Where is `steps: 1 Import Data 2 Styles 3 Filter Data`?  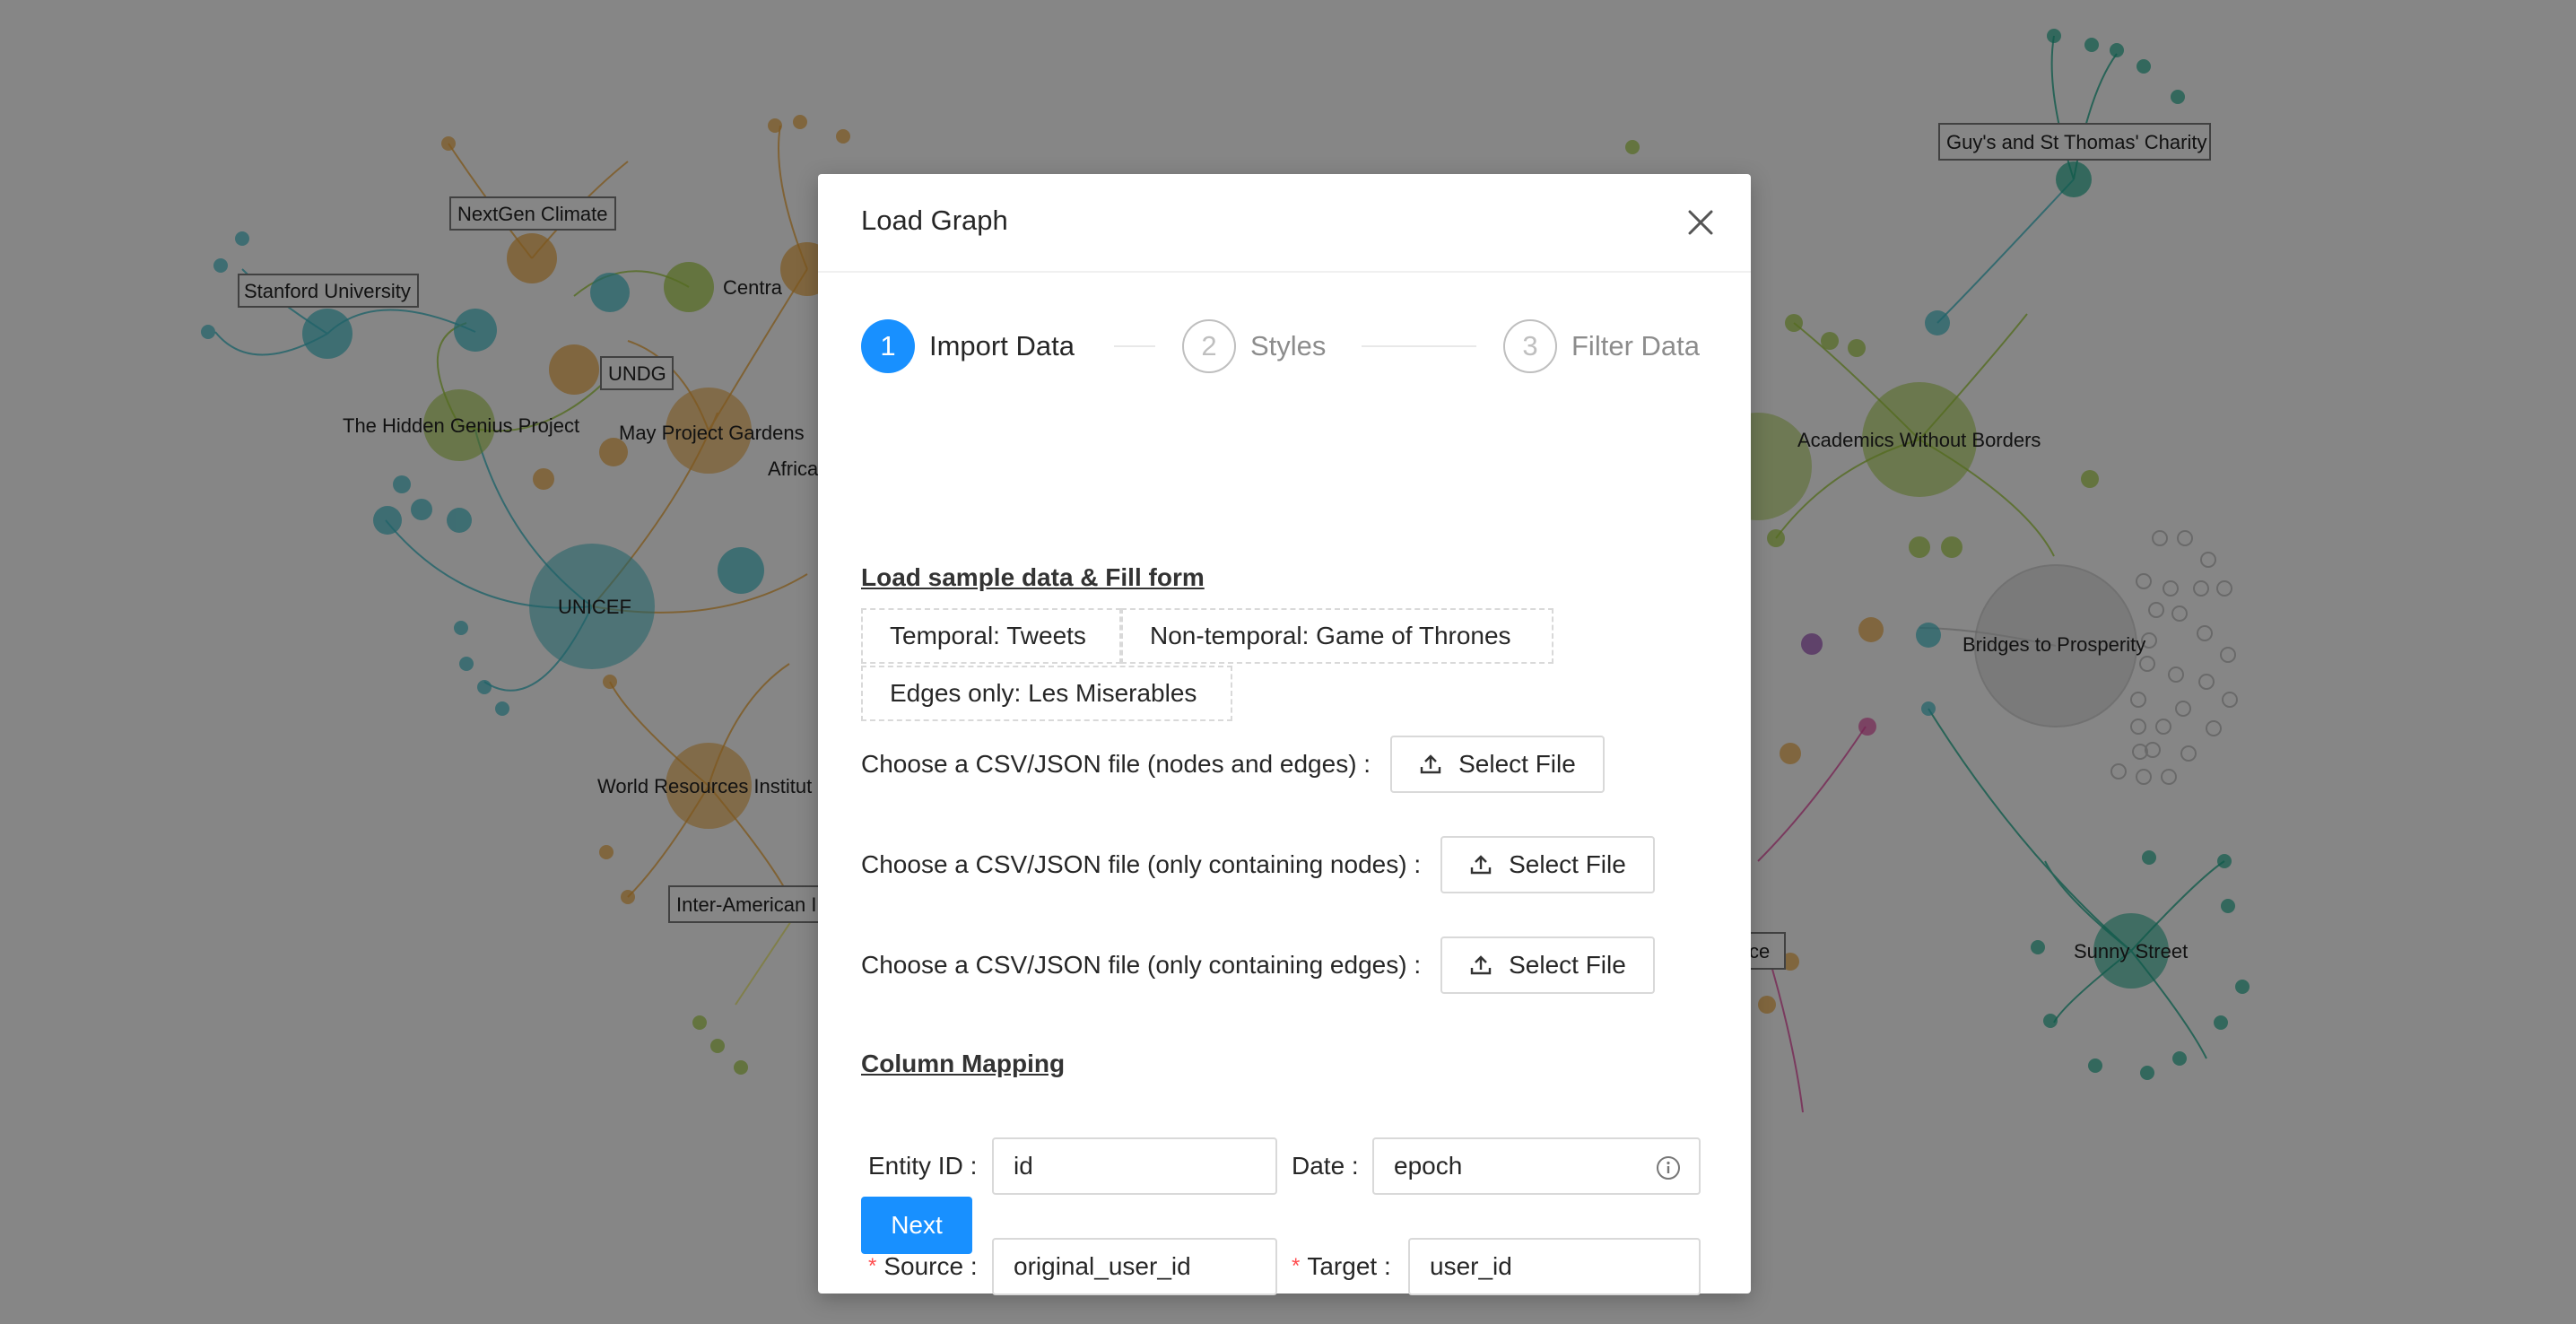
steps: 1 Import Data 2 Styles 3 Filter Data is located at coordinates (1284, 346).